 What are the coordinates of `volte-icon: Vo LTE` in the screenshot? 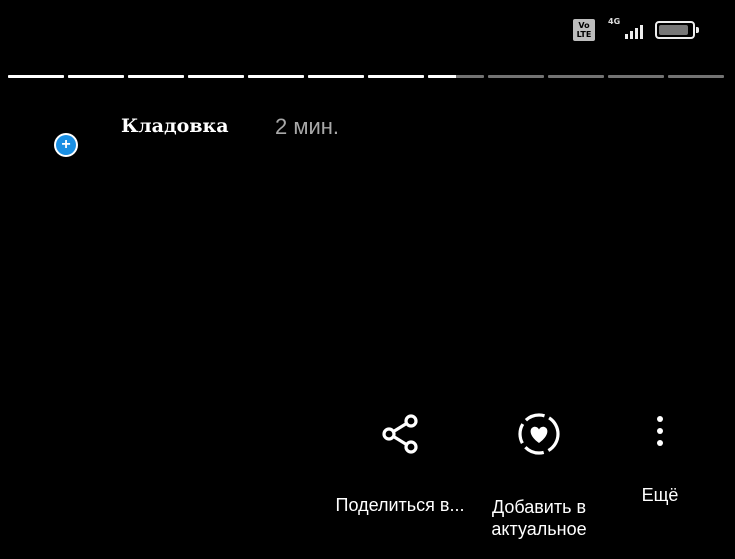 It's located at (584, 30).